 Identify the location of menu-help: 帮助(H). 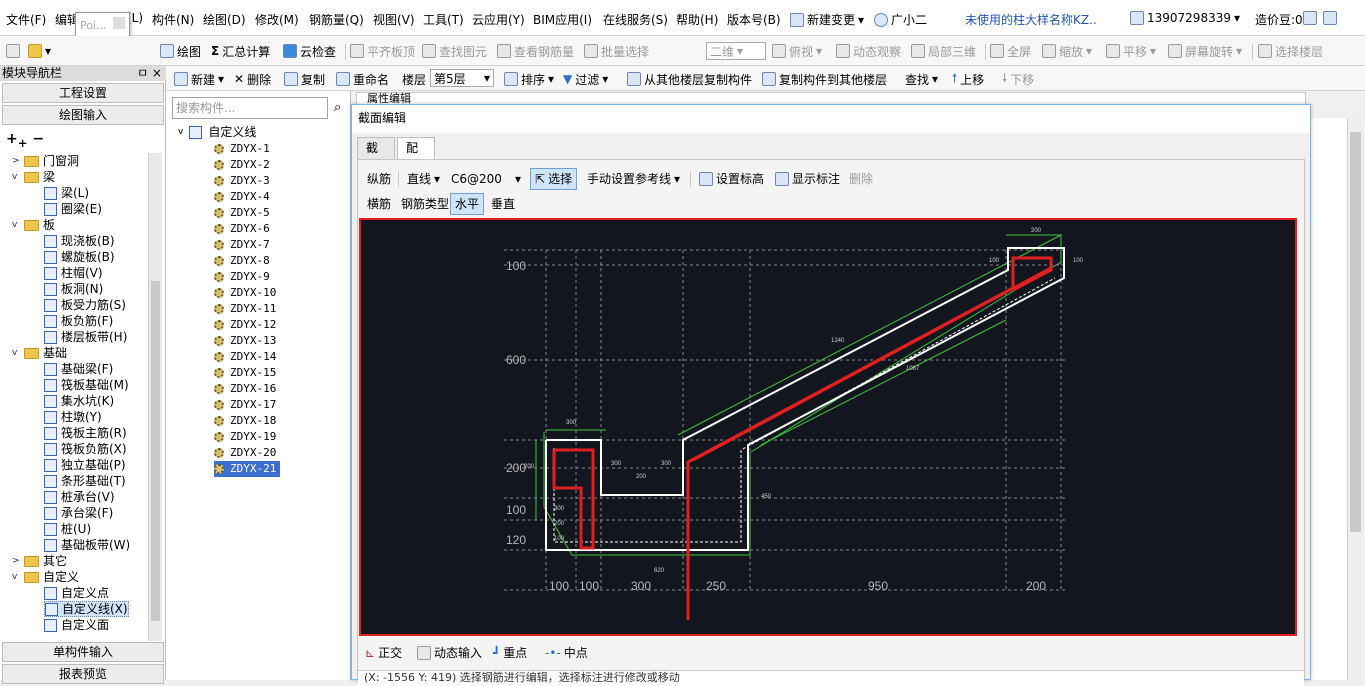
(697, 19).